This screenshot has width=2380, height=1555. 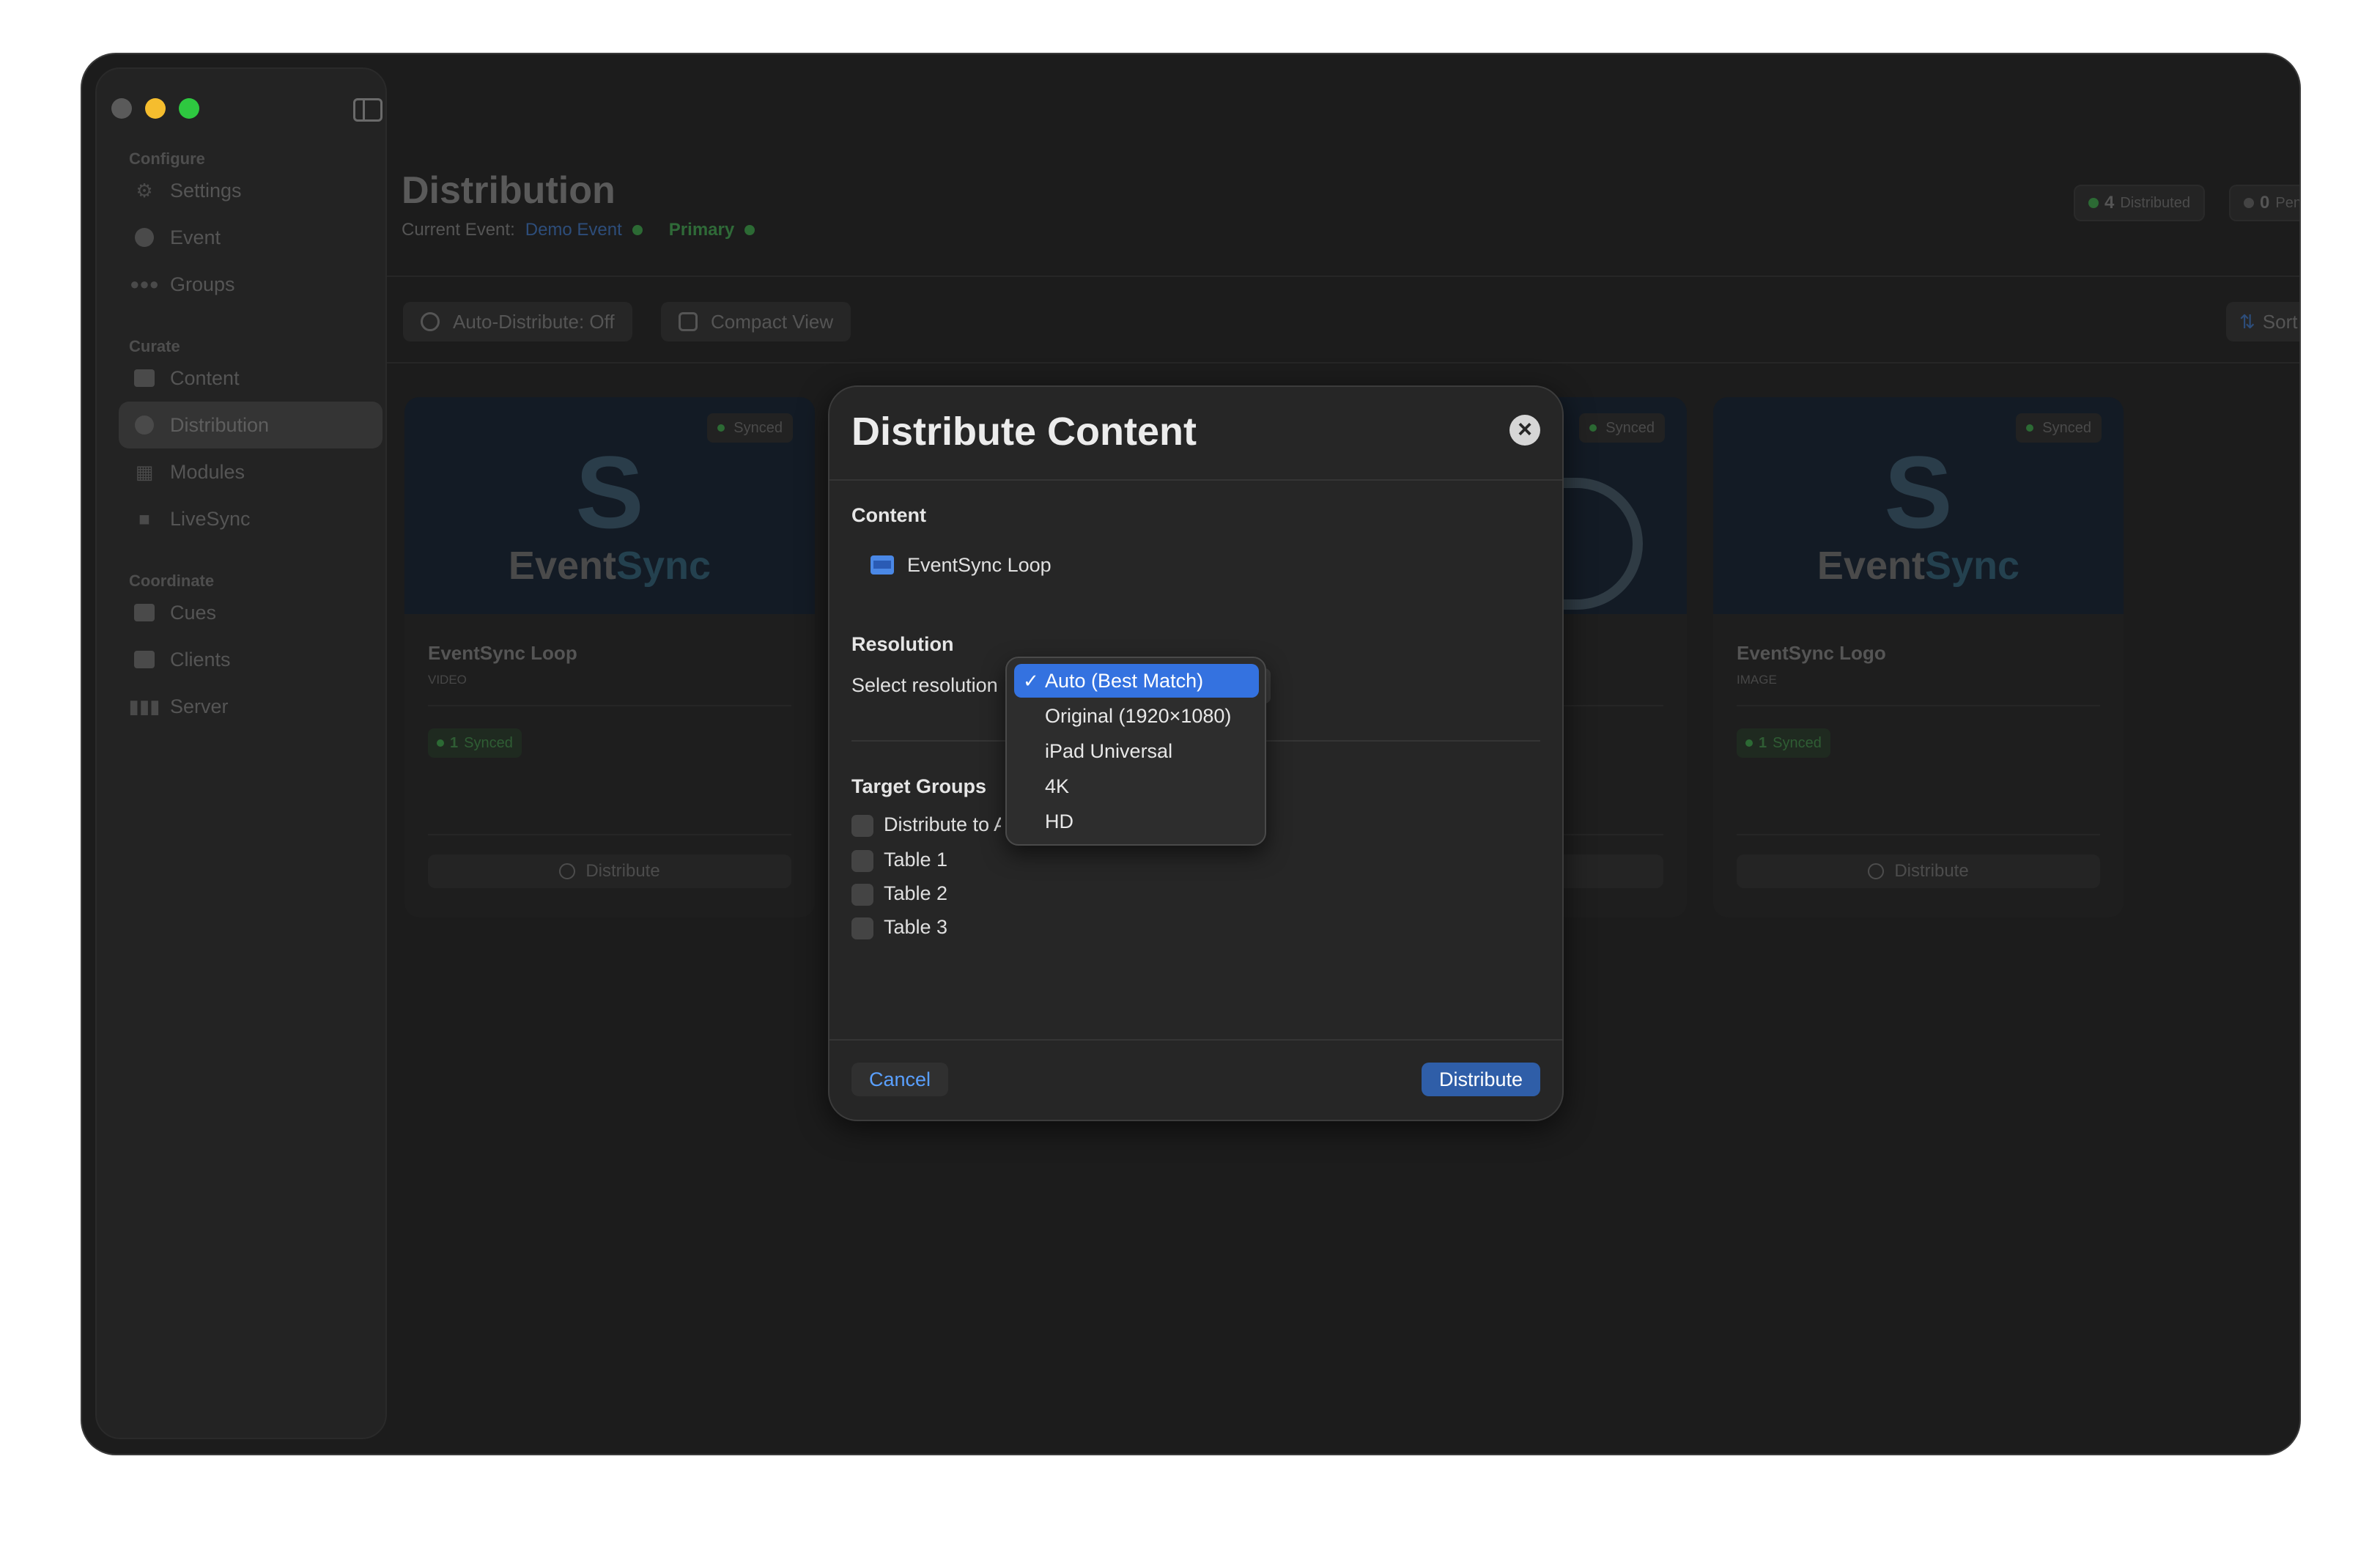 What do you see at coordinates (1811, 653) in the screenshot?
I see `card-title: EventSync Logo` at bounding box center [1811, 653].